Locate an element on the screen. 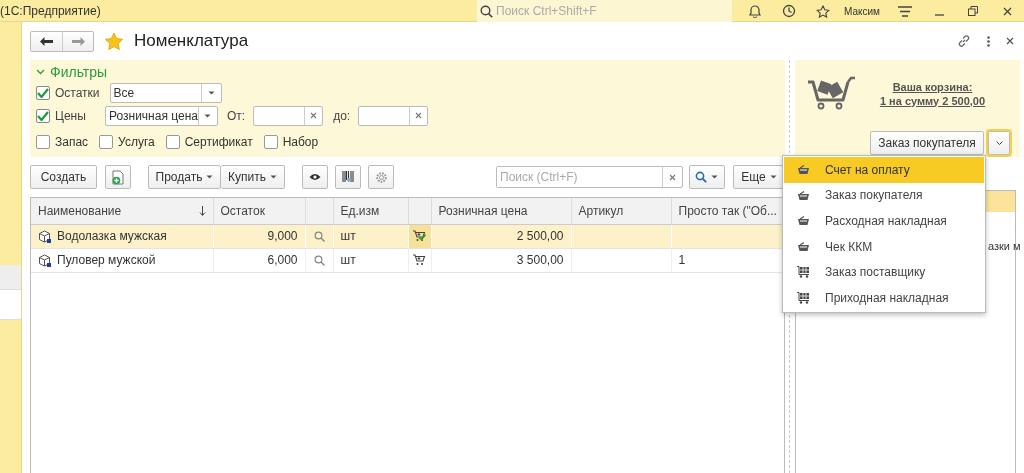  product-name: Водолазка мужская is located at coordinates (112, 236).